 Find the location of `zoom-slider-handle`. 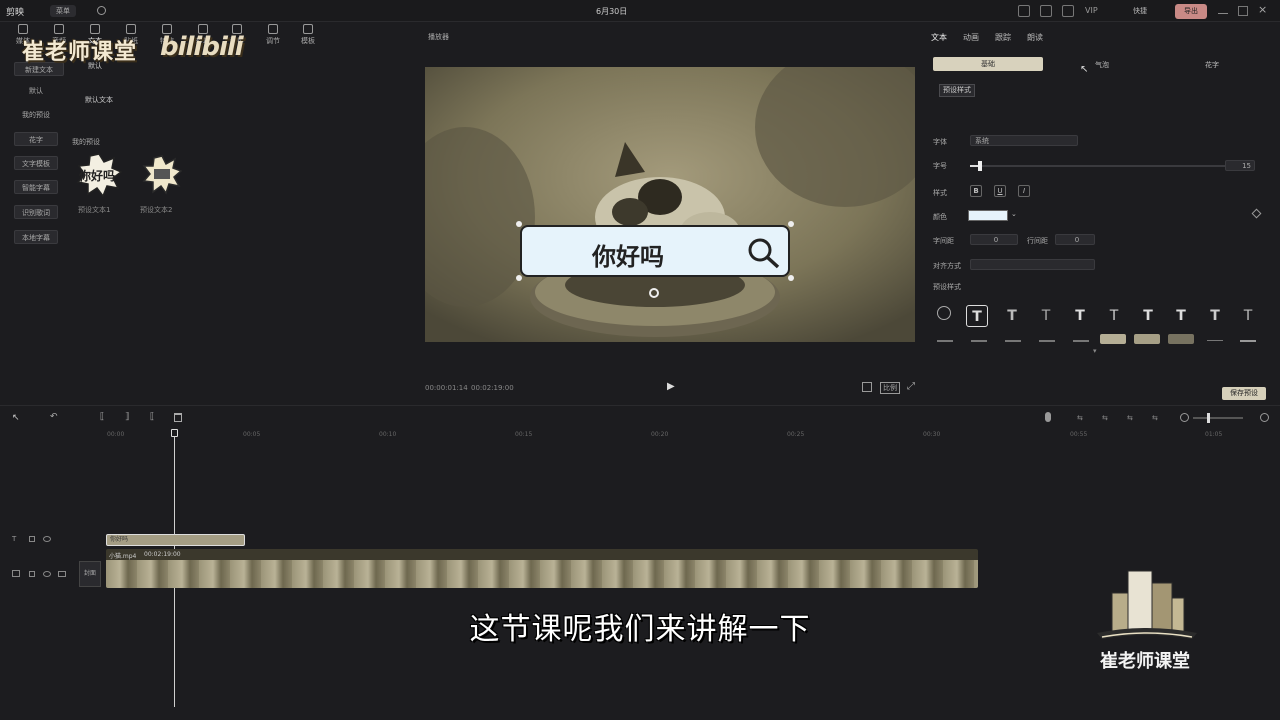

zoom-slider-handle is located at coordinates (1208, 418).